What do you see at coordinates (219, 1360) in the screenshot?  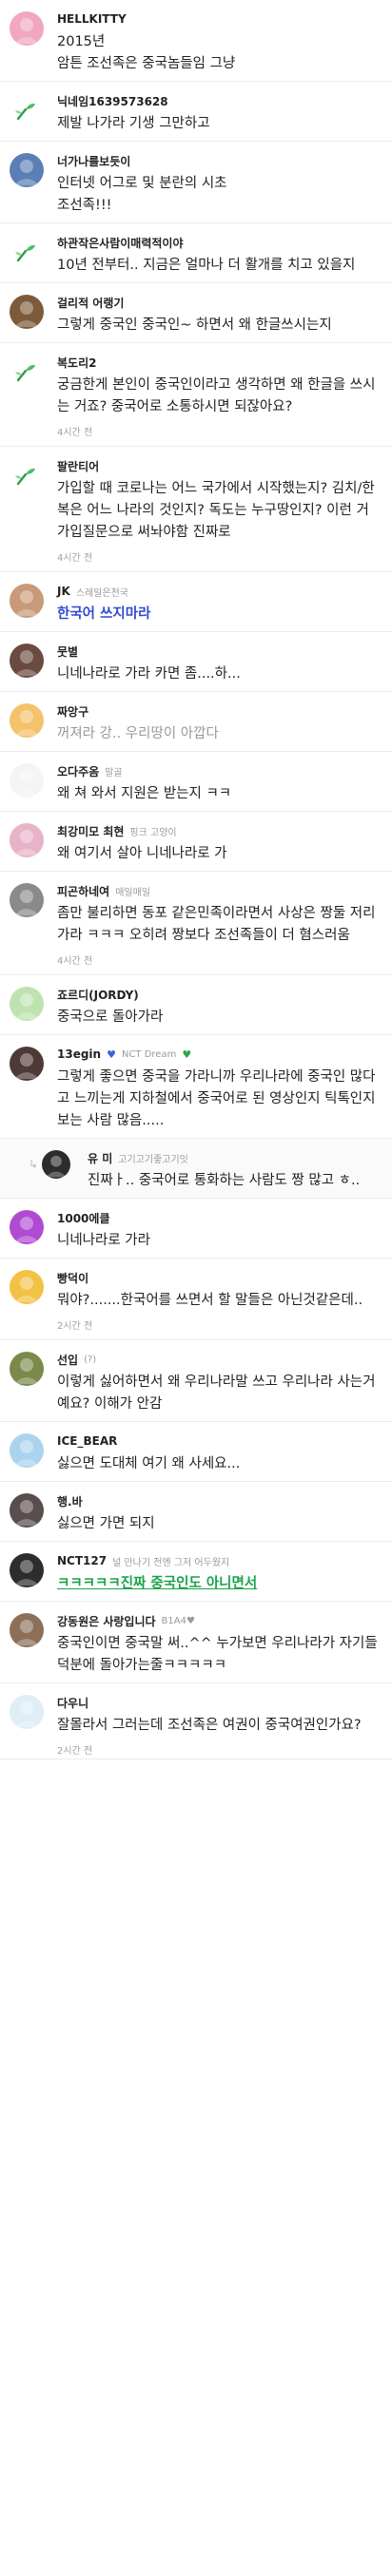 I see `name-row: 선입 (?)` at bounding box center [219, 1360].